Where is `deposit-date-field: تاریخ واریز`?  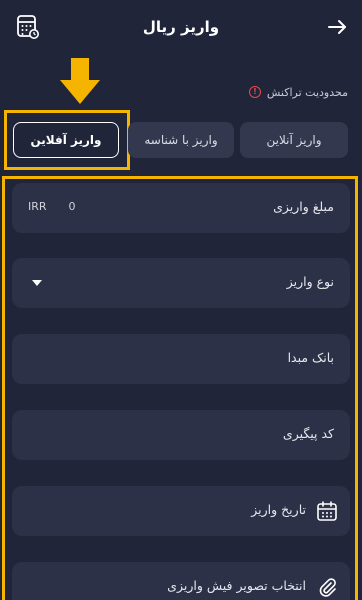
deposit-date-field: تاریخ واریز is located at coordinates (181, 511).